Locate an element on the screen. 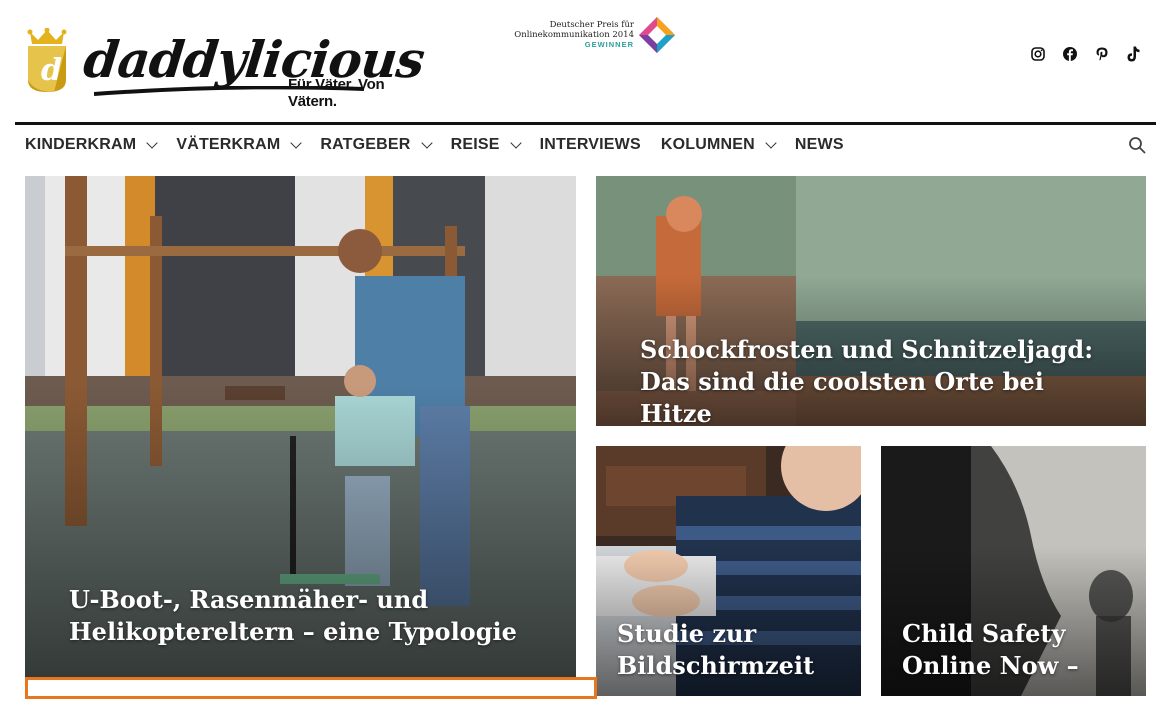 This screenshot has width=1170, height=727. svg-text: d is located at coordinates (51, 70).